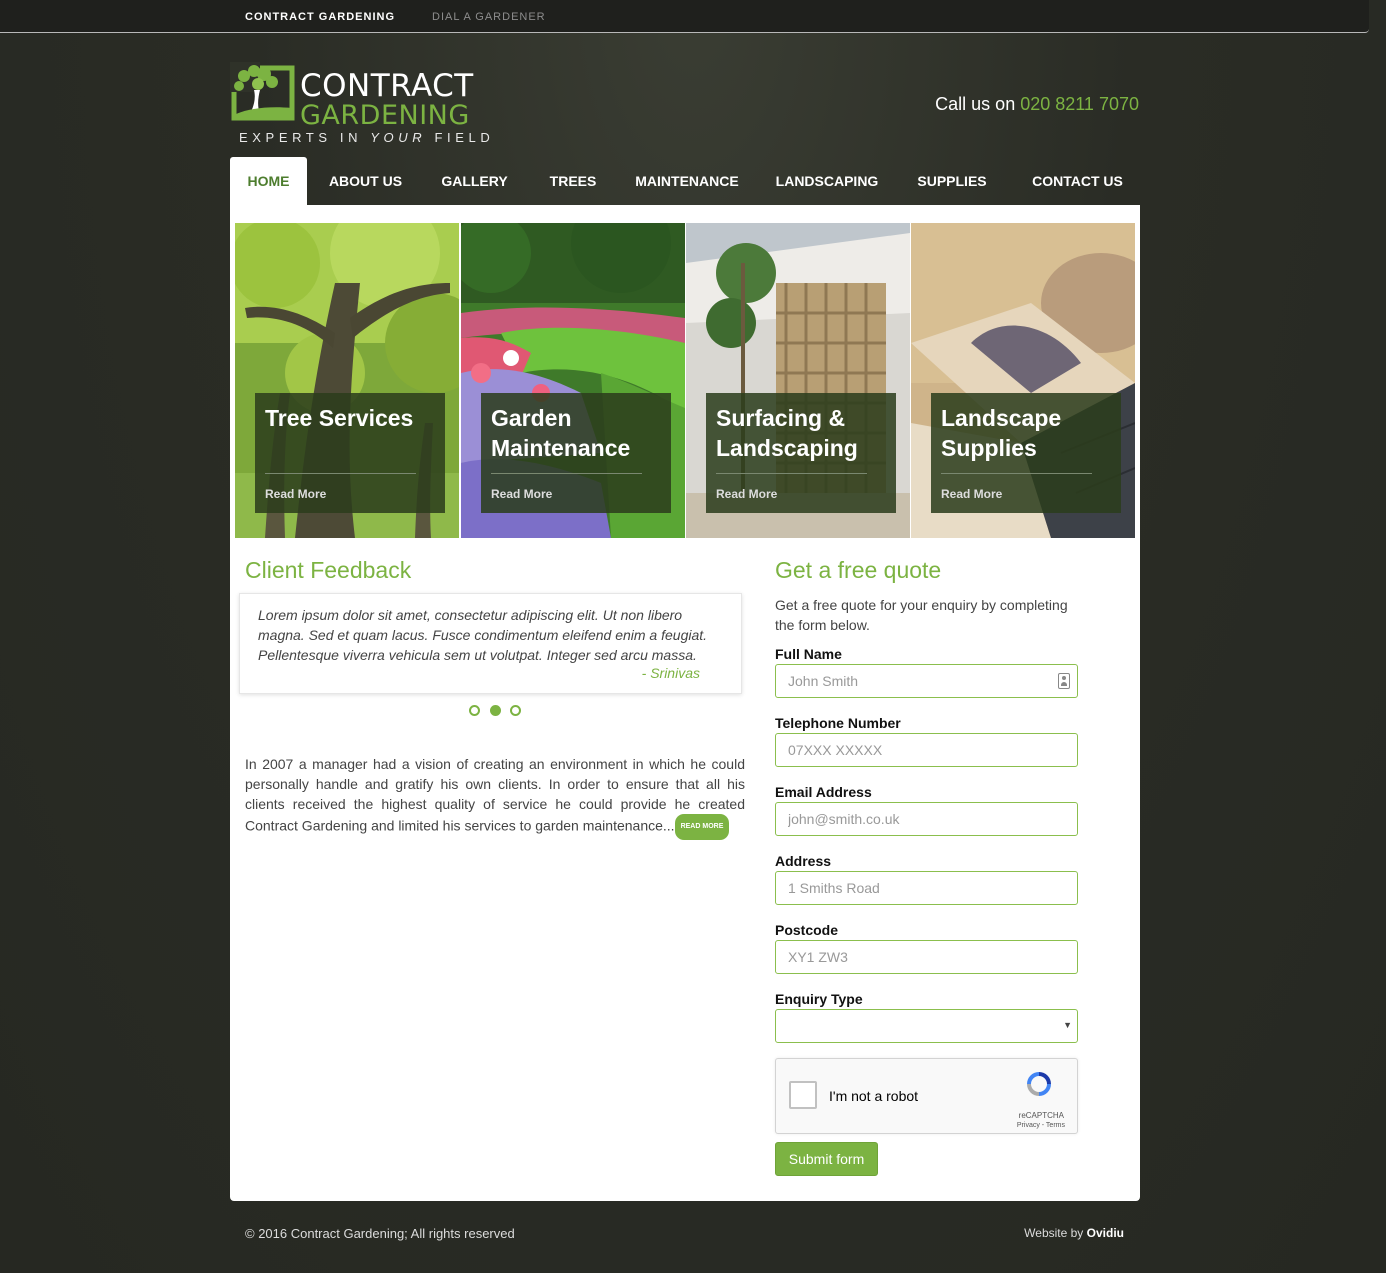 This screenshot has width=1386, height=1273. What do you see at coordinates (1077, 181) in the screenshot?
I see `nav-item-contact-us: Contact Us` at bounding box center [1077, 181].